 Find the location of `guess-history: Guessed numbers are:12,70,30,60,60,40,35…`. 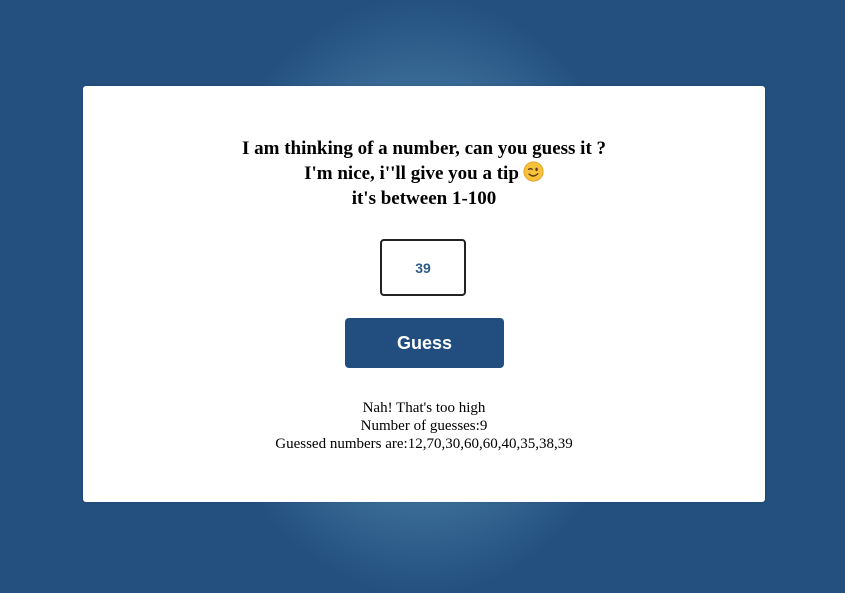

guess-history: Guessed numbers are:12,70,30,60,60,40,35… is located at coordinates (424, 444).